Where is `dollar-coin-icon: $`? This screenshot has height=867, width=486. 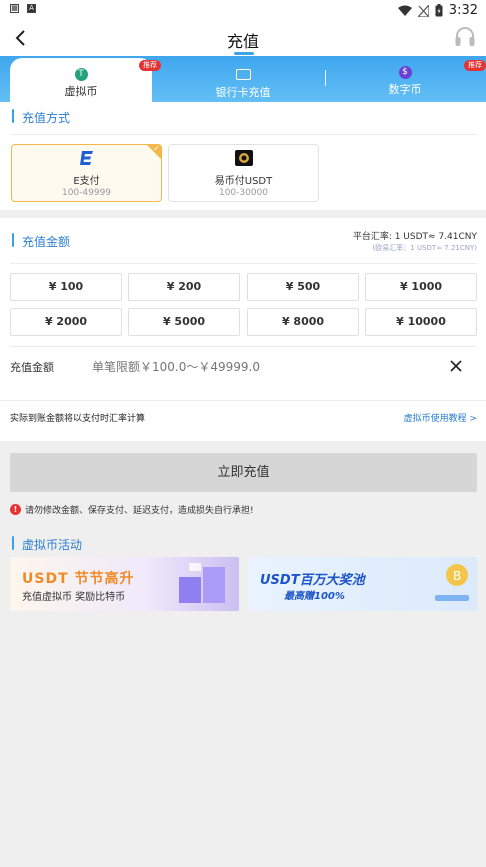 dollar-coin-icon: $ is located at coordinates (405, 72).